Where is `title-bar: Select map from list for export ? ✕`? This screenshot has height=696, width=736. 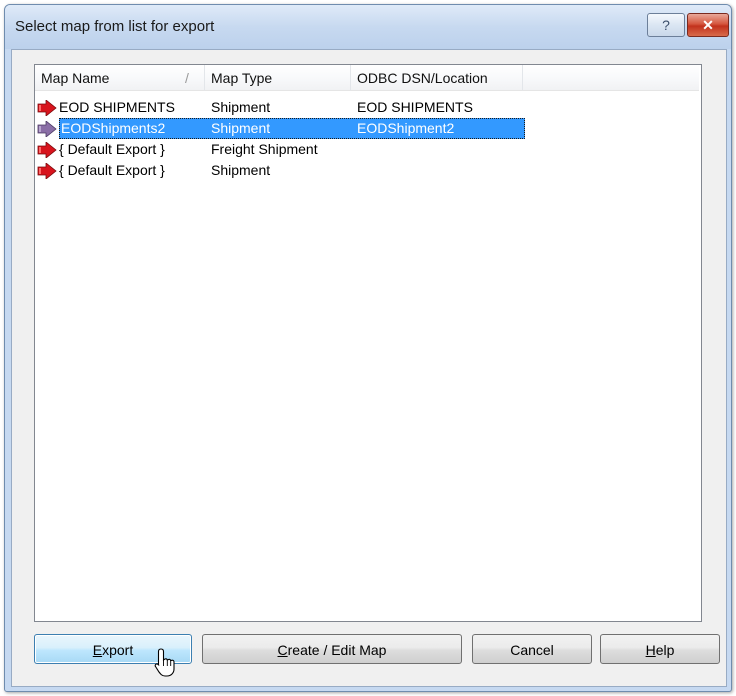
title-bar: Select map from list for export ? ✕ is located at coordinates (368, 27).